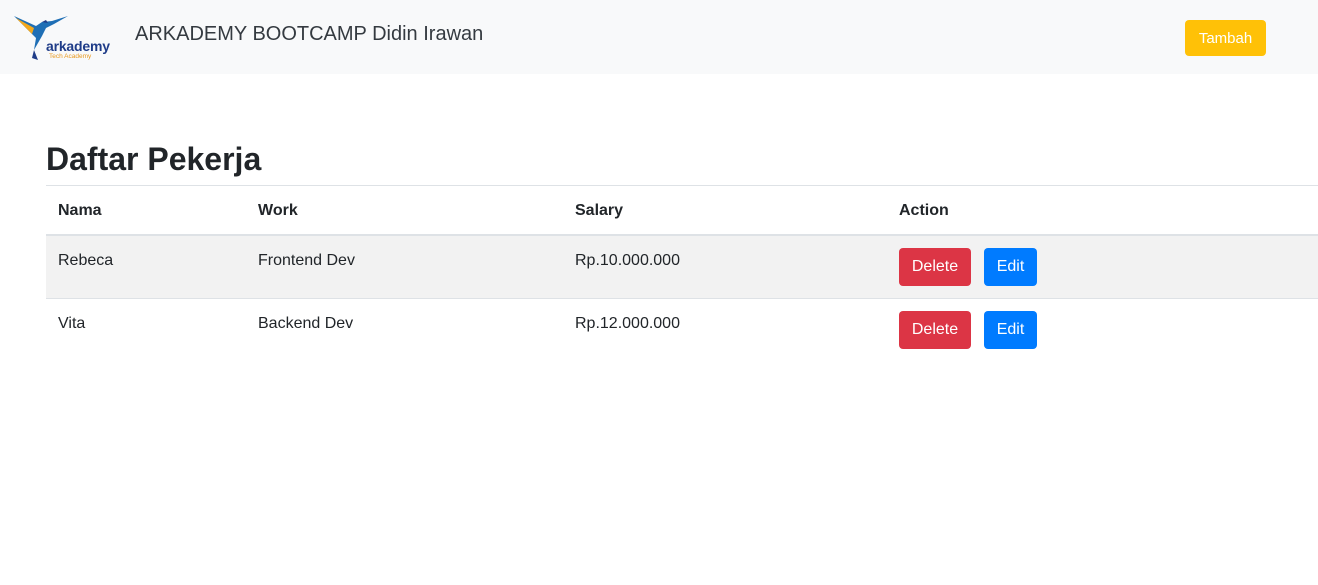 The width and height of the screenshot is (1318, 585). What do you see at coordinates (309, 34) in the screenshot?
I see `app-title: ARKADEMY BOOTCAMP Didin Irawan` at bounding box center [309, 34].